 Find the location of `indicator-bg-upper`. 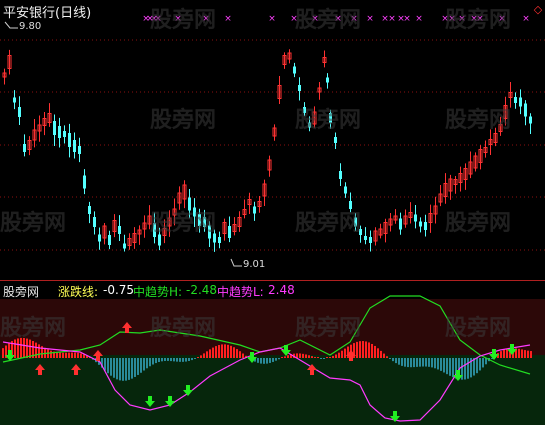

indicator-bg-upper is located at coordinates (272, 327).